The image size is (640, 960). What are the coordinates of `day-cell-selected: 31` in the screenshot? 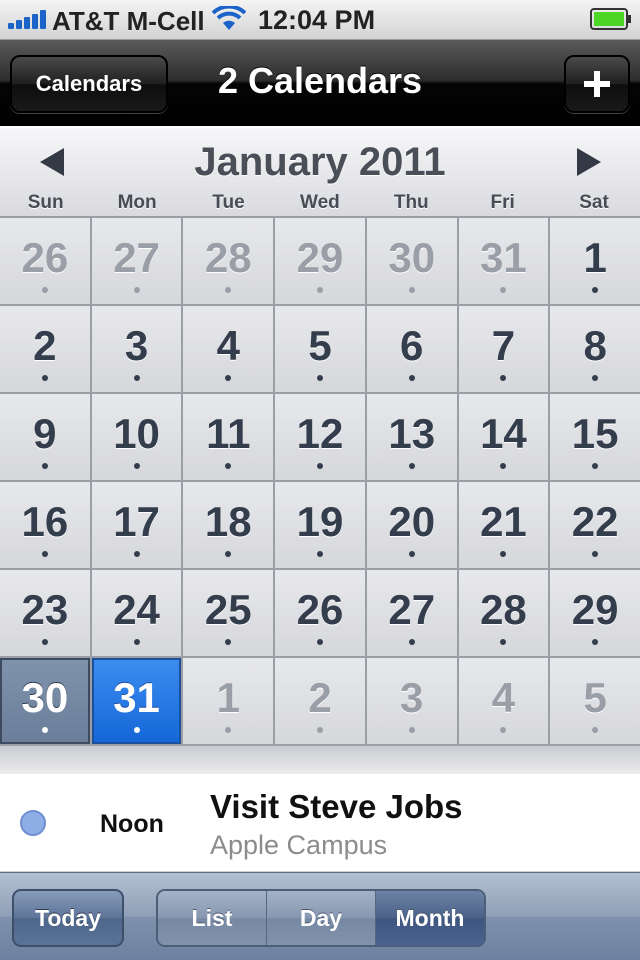 It's located at (136, 701).